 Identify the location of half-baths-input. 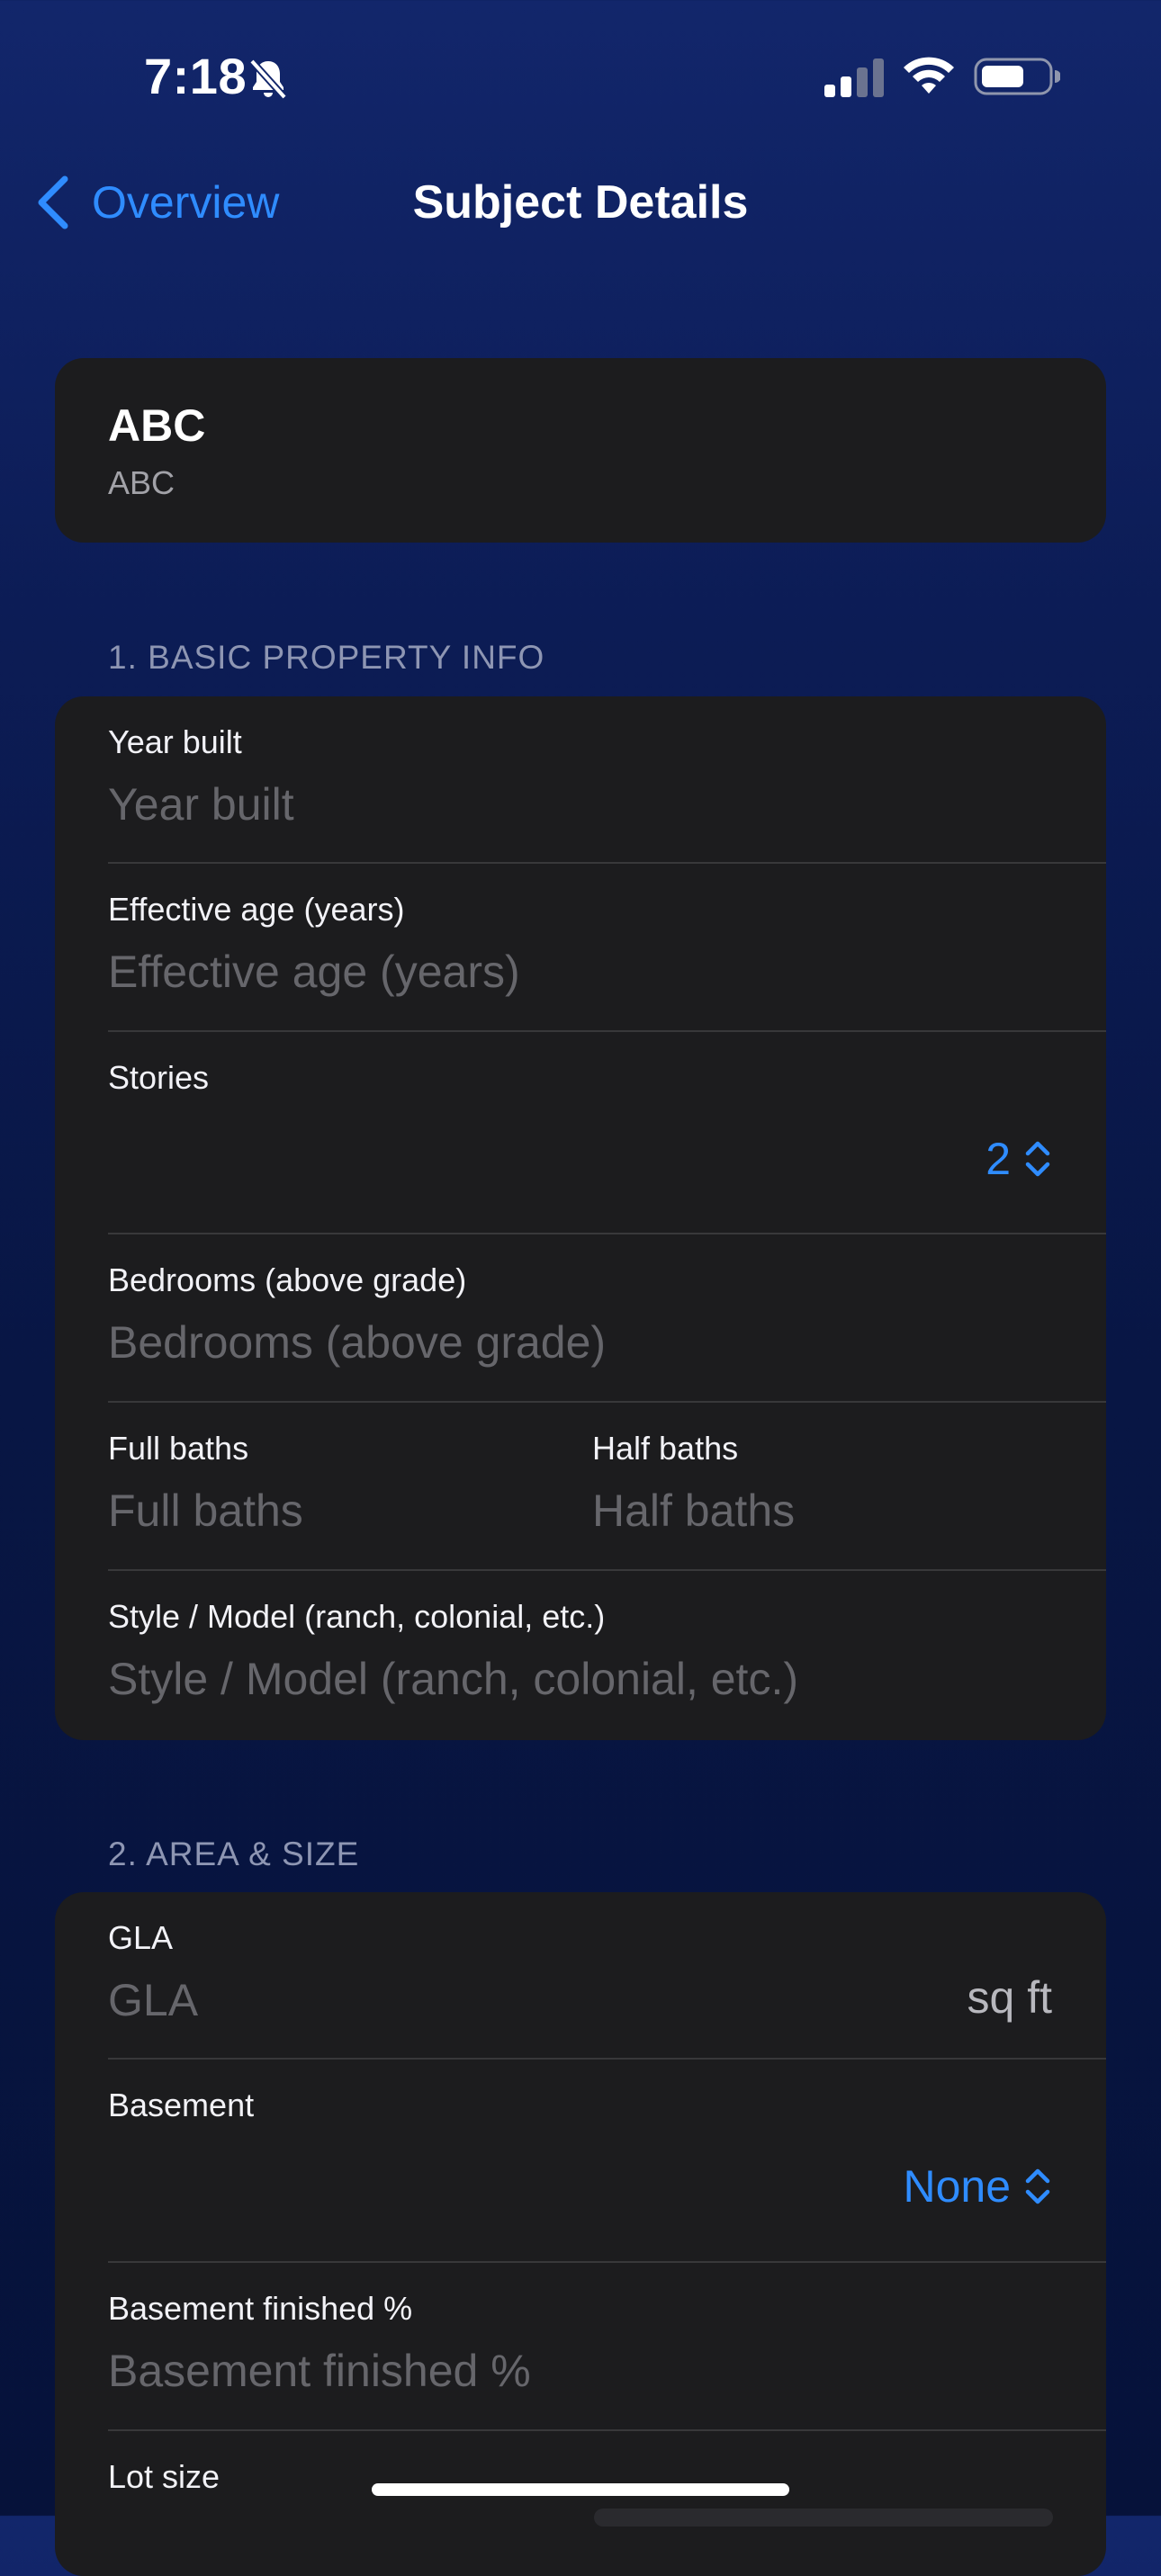
(808, 1511).